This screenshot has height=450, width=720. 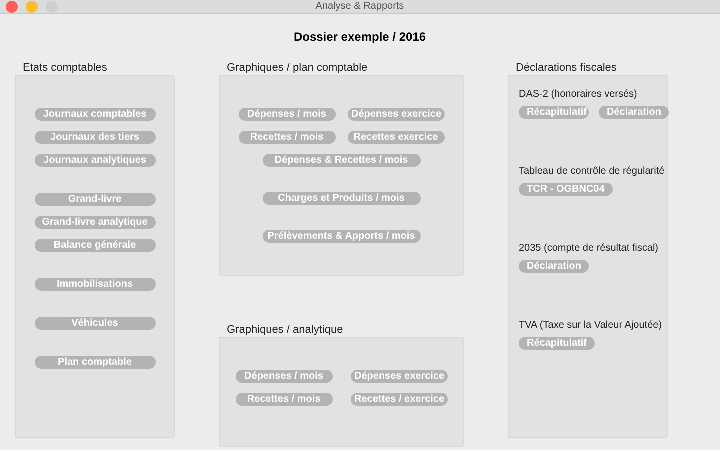 I want to click on report-button: Plan comptable, so click(x=95, y=362).